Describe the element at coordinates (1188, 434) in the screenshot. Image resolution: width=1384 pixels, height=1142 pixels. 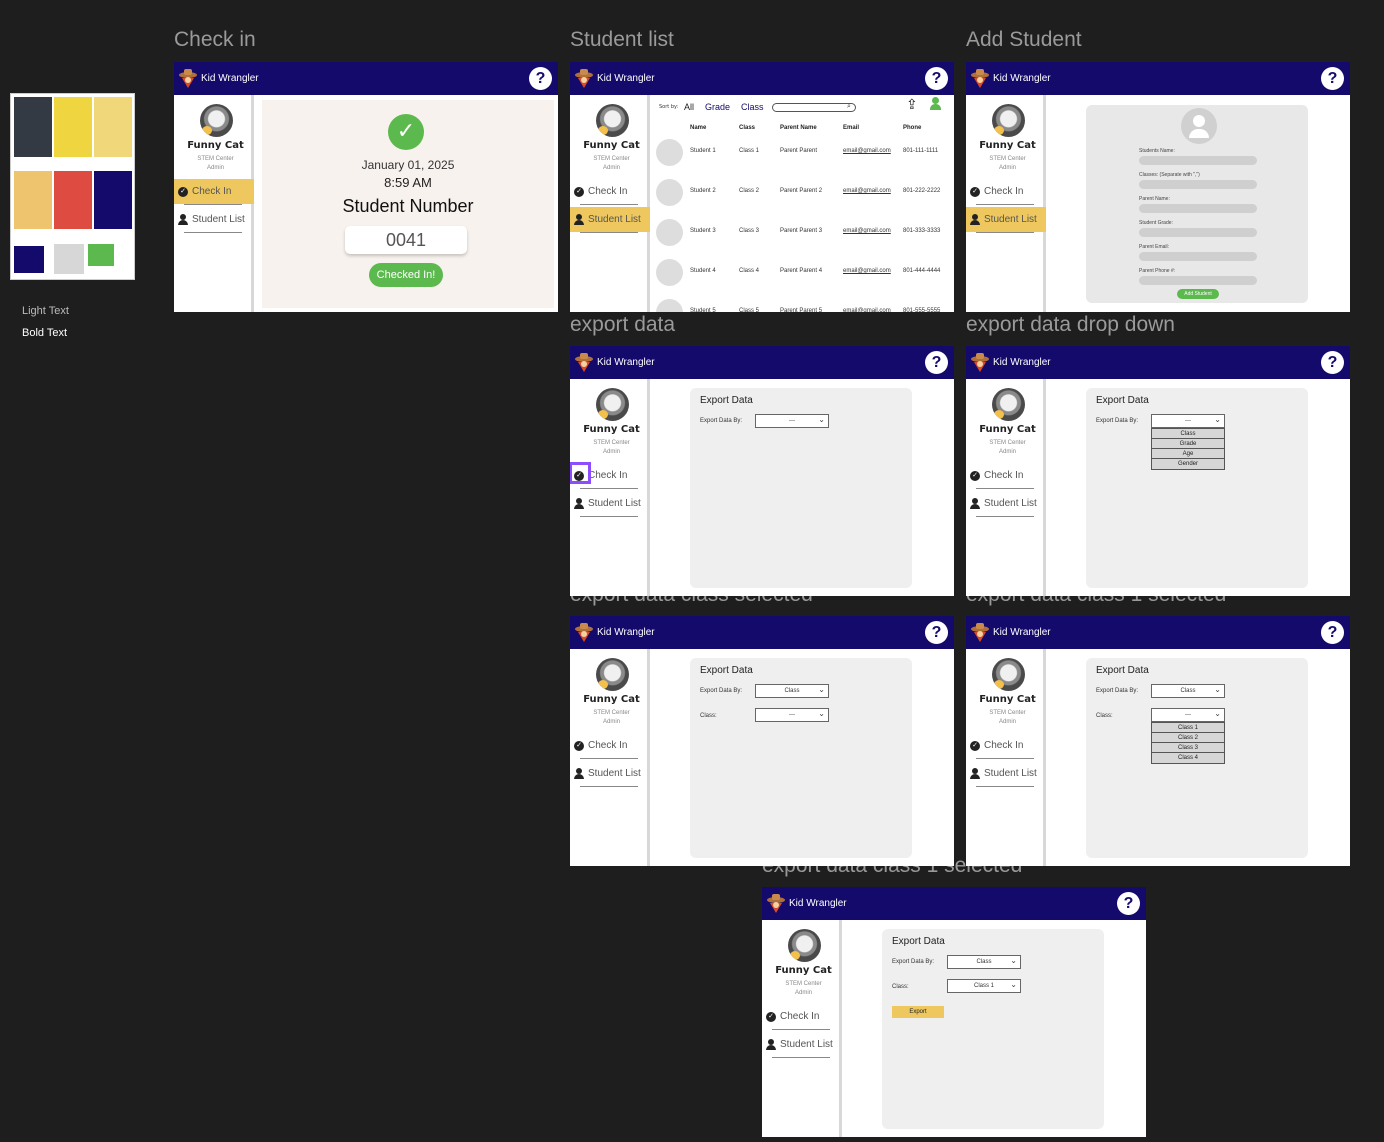
I see `dropdown-option: Class` at that location.